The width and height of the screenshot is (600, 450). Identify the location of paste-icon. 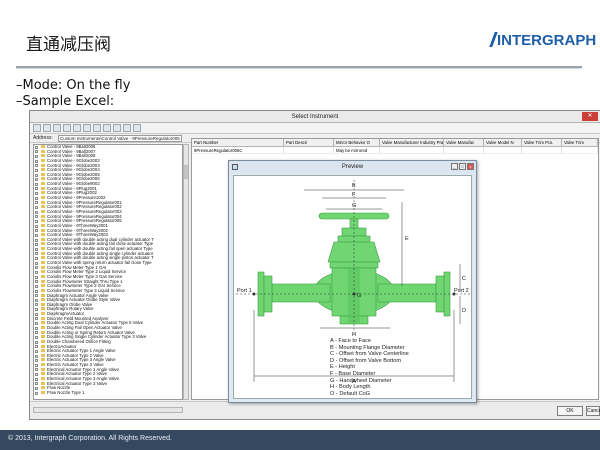
(117, 128).